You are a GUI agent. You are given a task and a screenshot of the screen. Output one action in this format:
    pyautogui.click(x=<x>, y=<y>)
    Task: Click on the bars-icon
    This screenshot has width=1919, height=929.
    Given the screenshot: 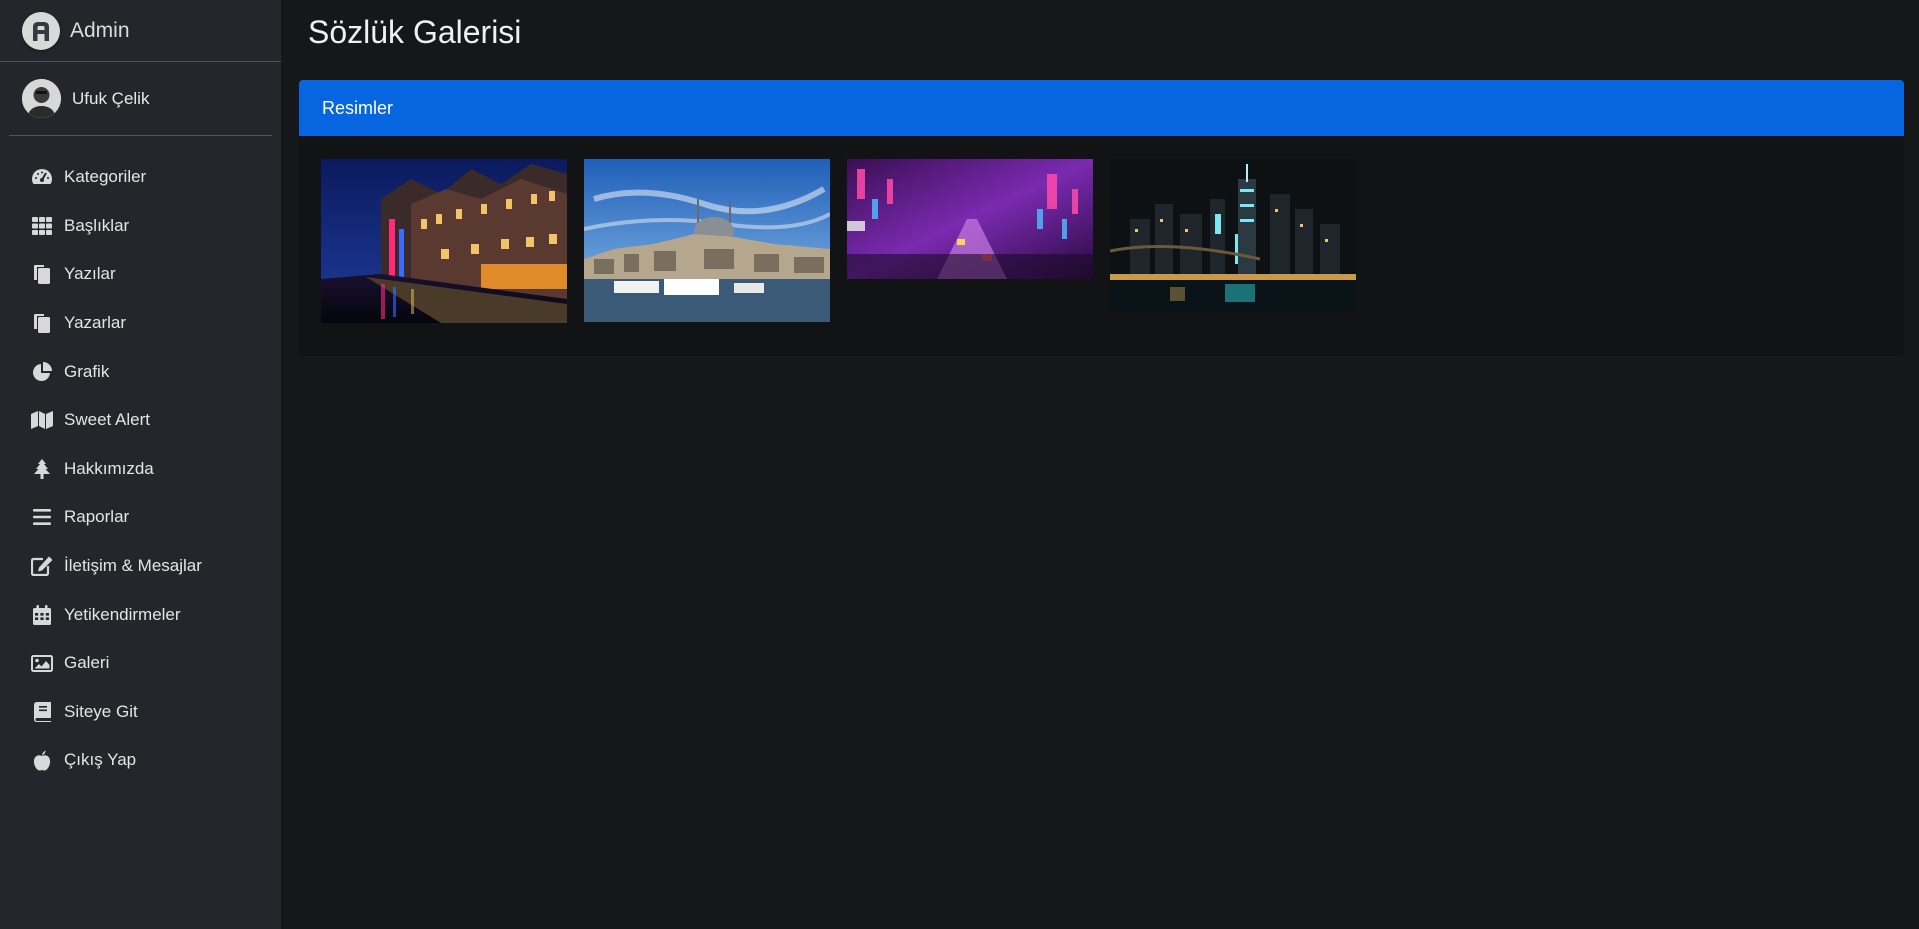 What is the action you would take?
    pyautogui.click(x=42, y=517)
    